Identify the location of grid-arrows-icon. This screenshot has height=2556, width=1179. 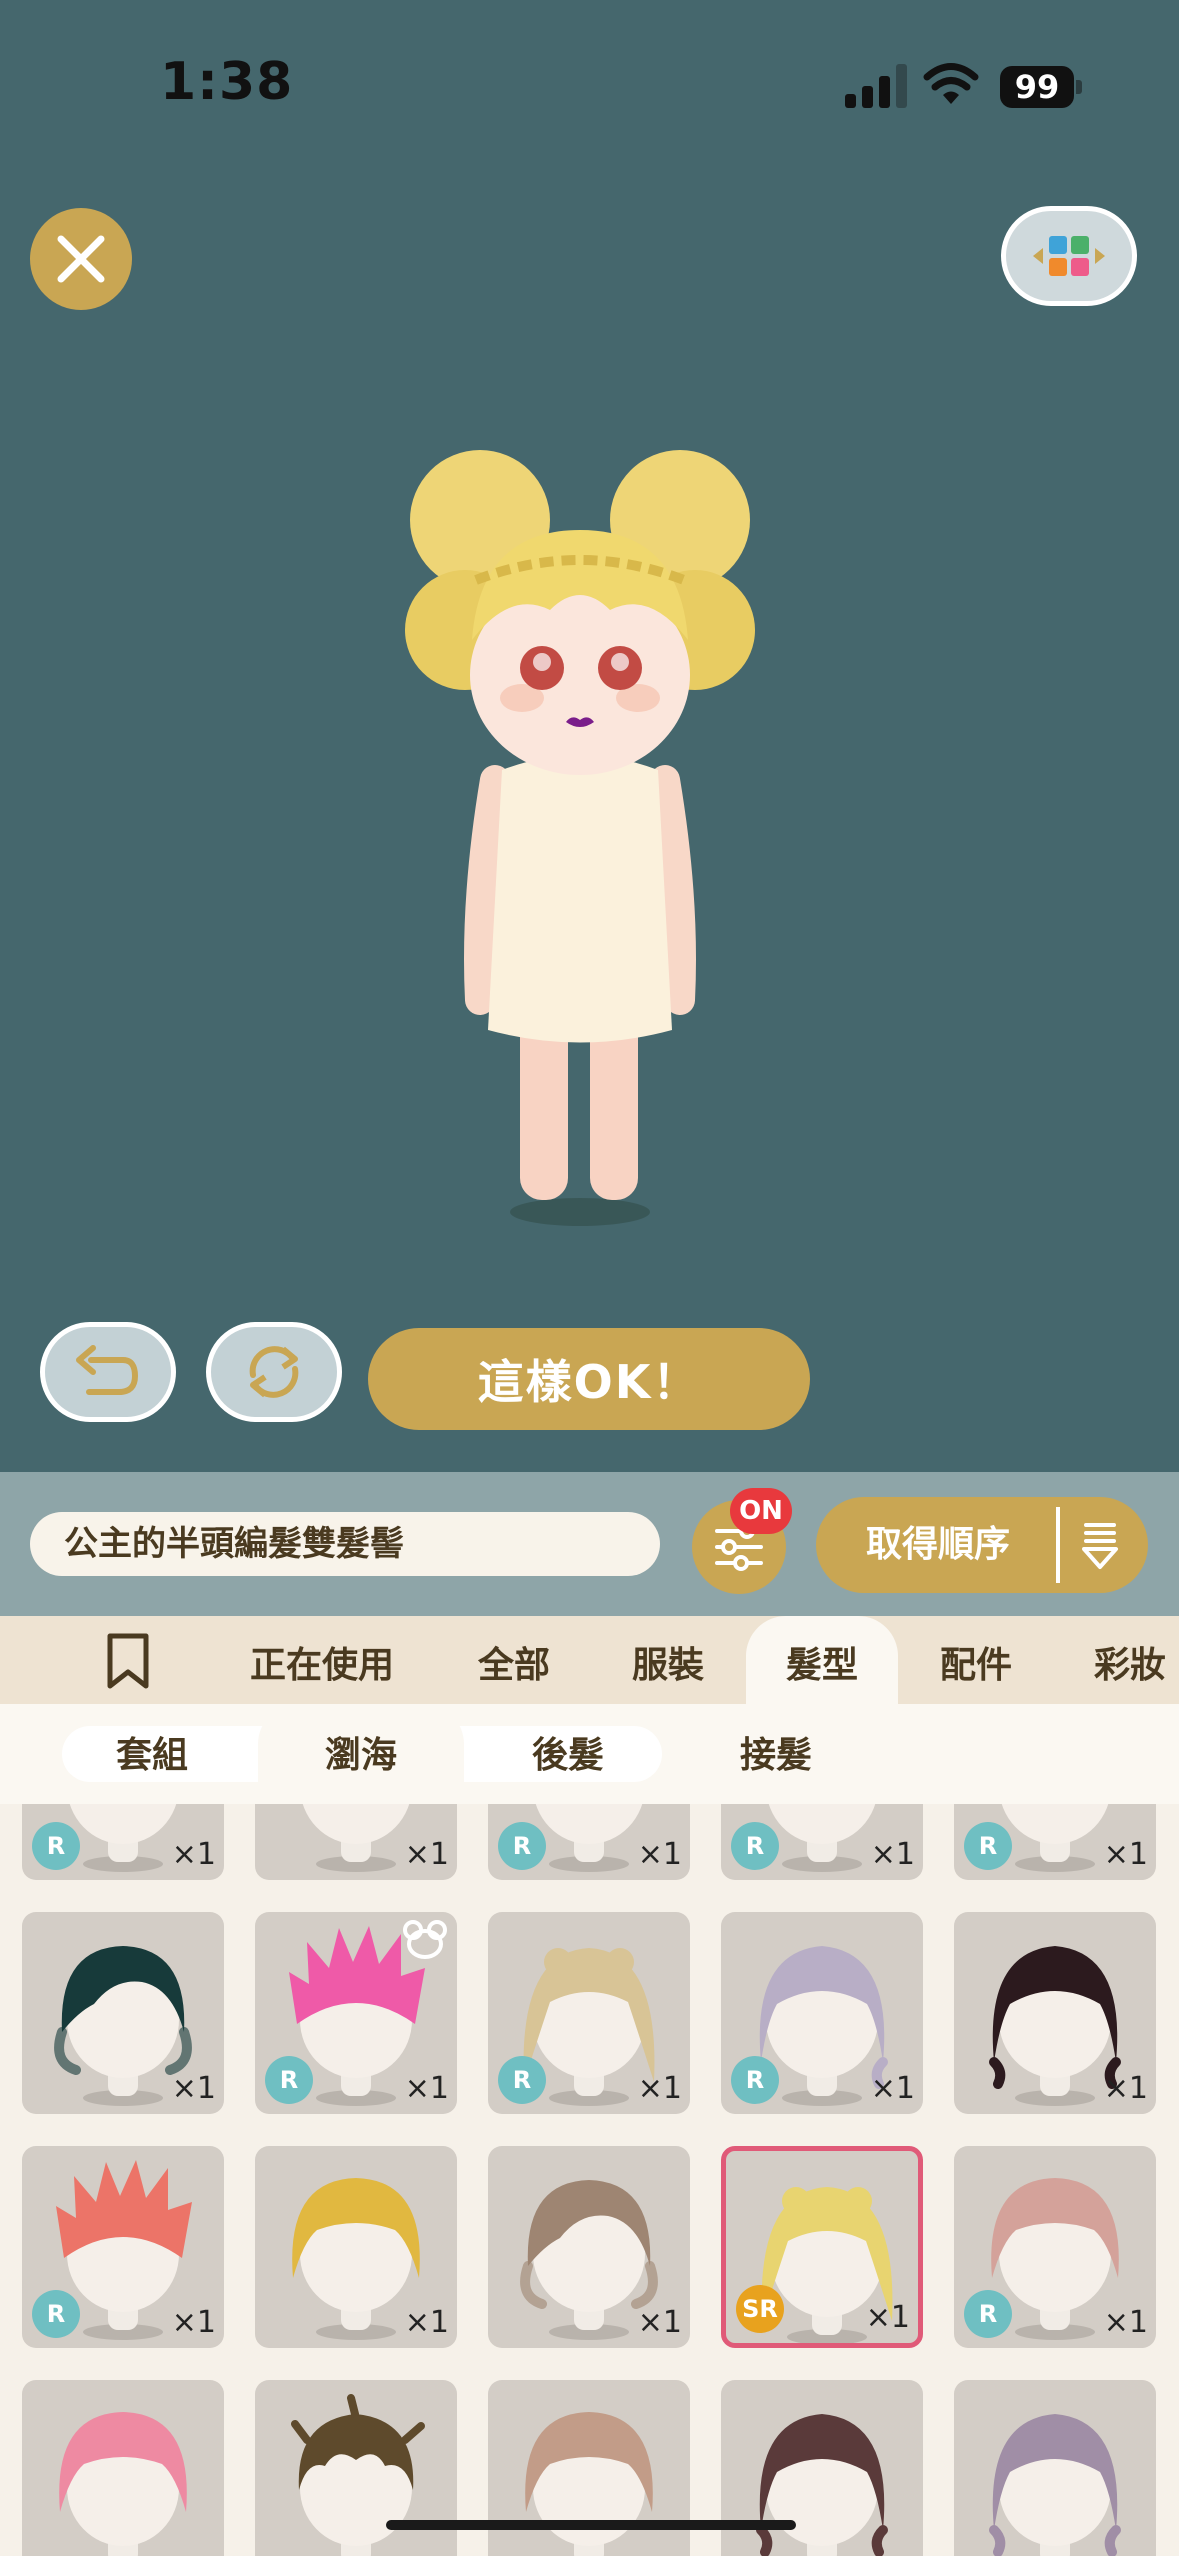
(1069, 256).